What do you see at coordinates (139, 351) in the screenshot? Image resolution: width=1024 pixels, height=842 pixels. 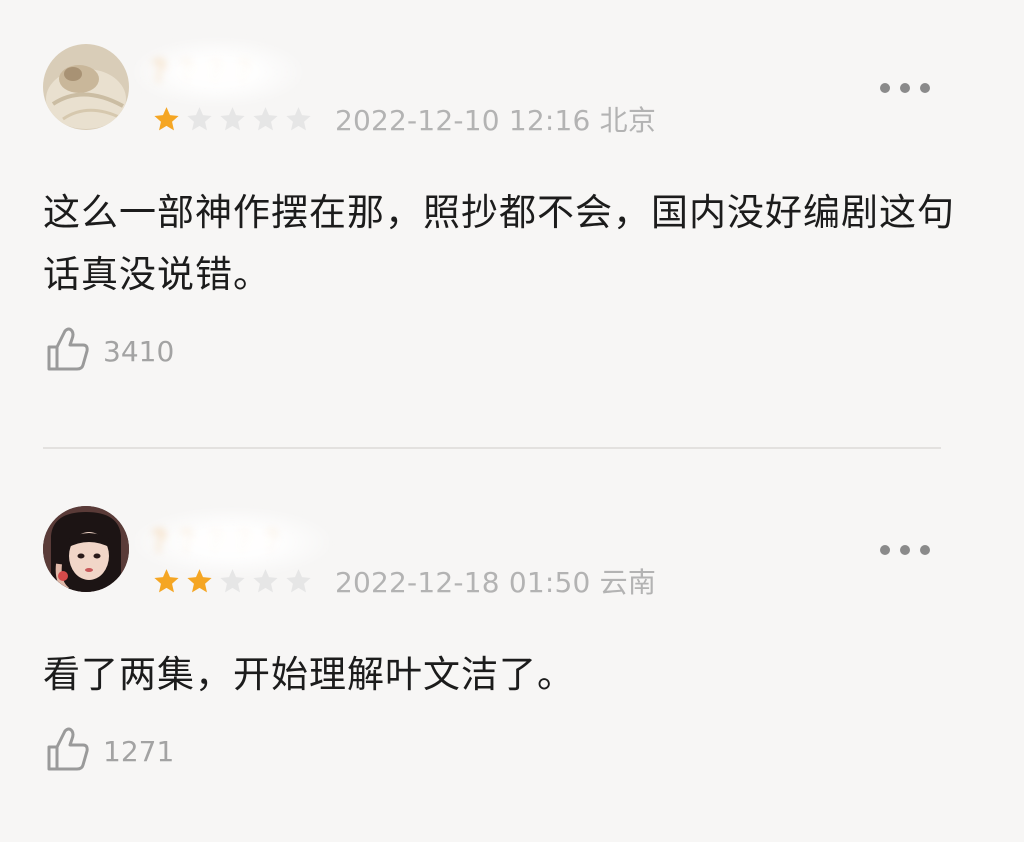 I see `like-count: 3410` at bounding box center [139, 351].